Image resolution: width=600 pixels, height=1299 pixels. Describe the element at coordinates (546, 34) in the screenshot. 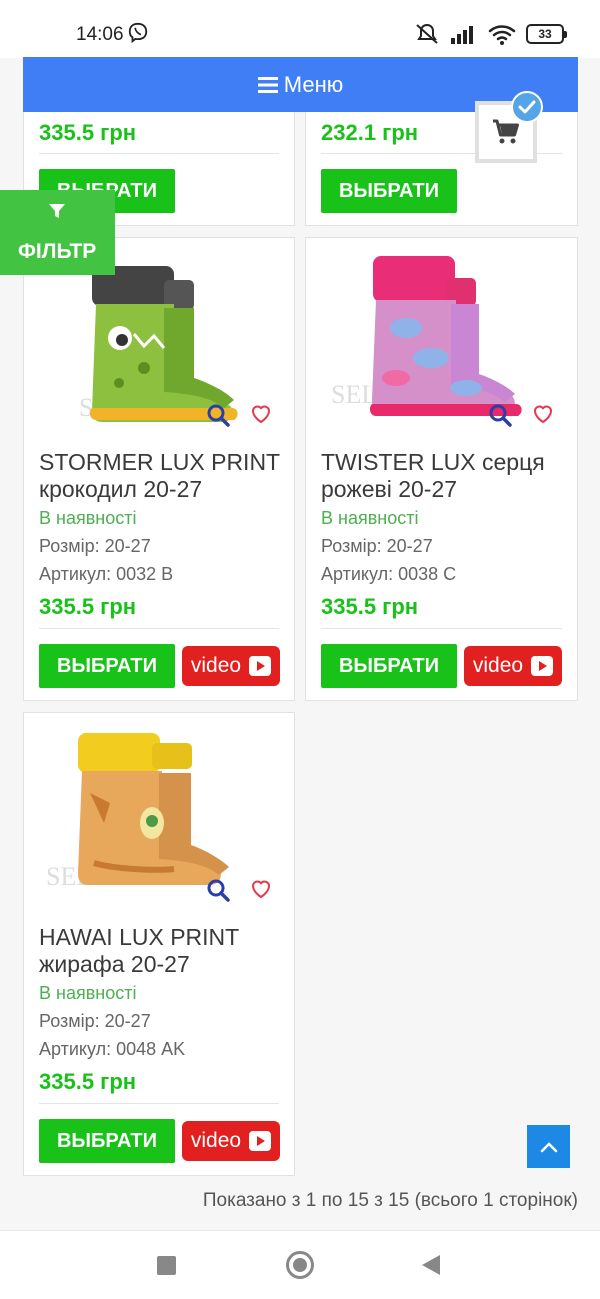

I see `battery-icon: 33` at that location.